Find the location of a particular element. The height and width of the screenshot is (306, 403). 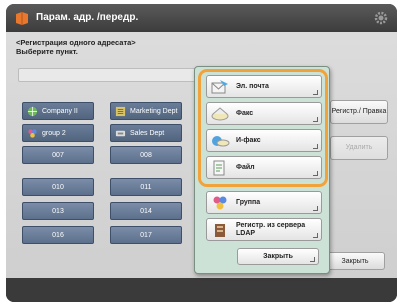

list-icon is located at coordinates (120, 111).